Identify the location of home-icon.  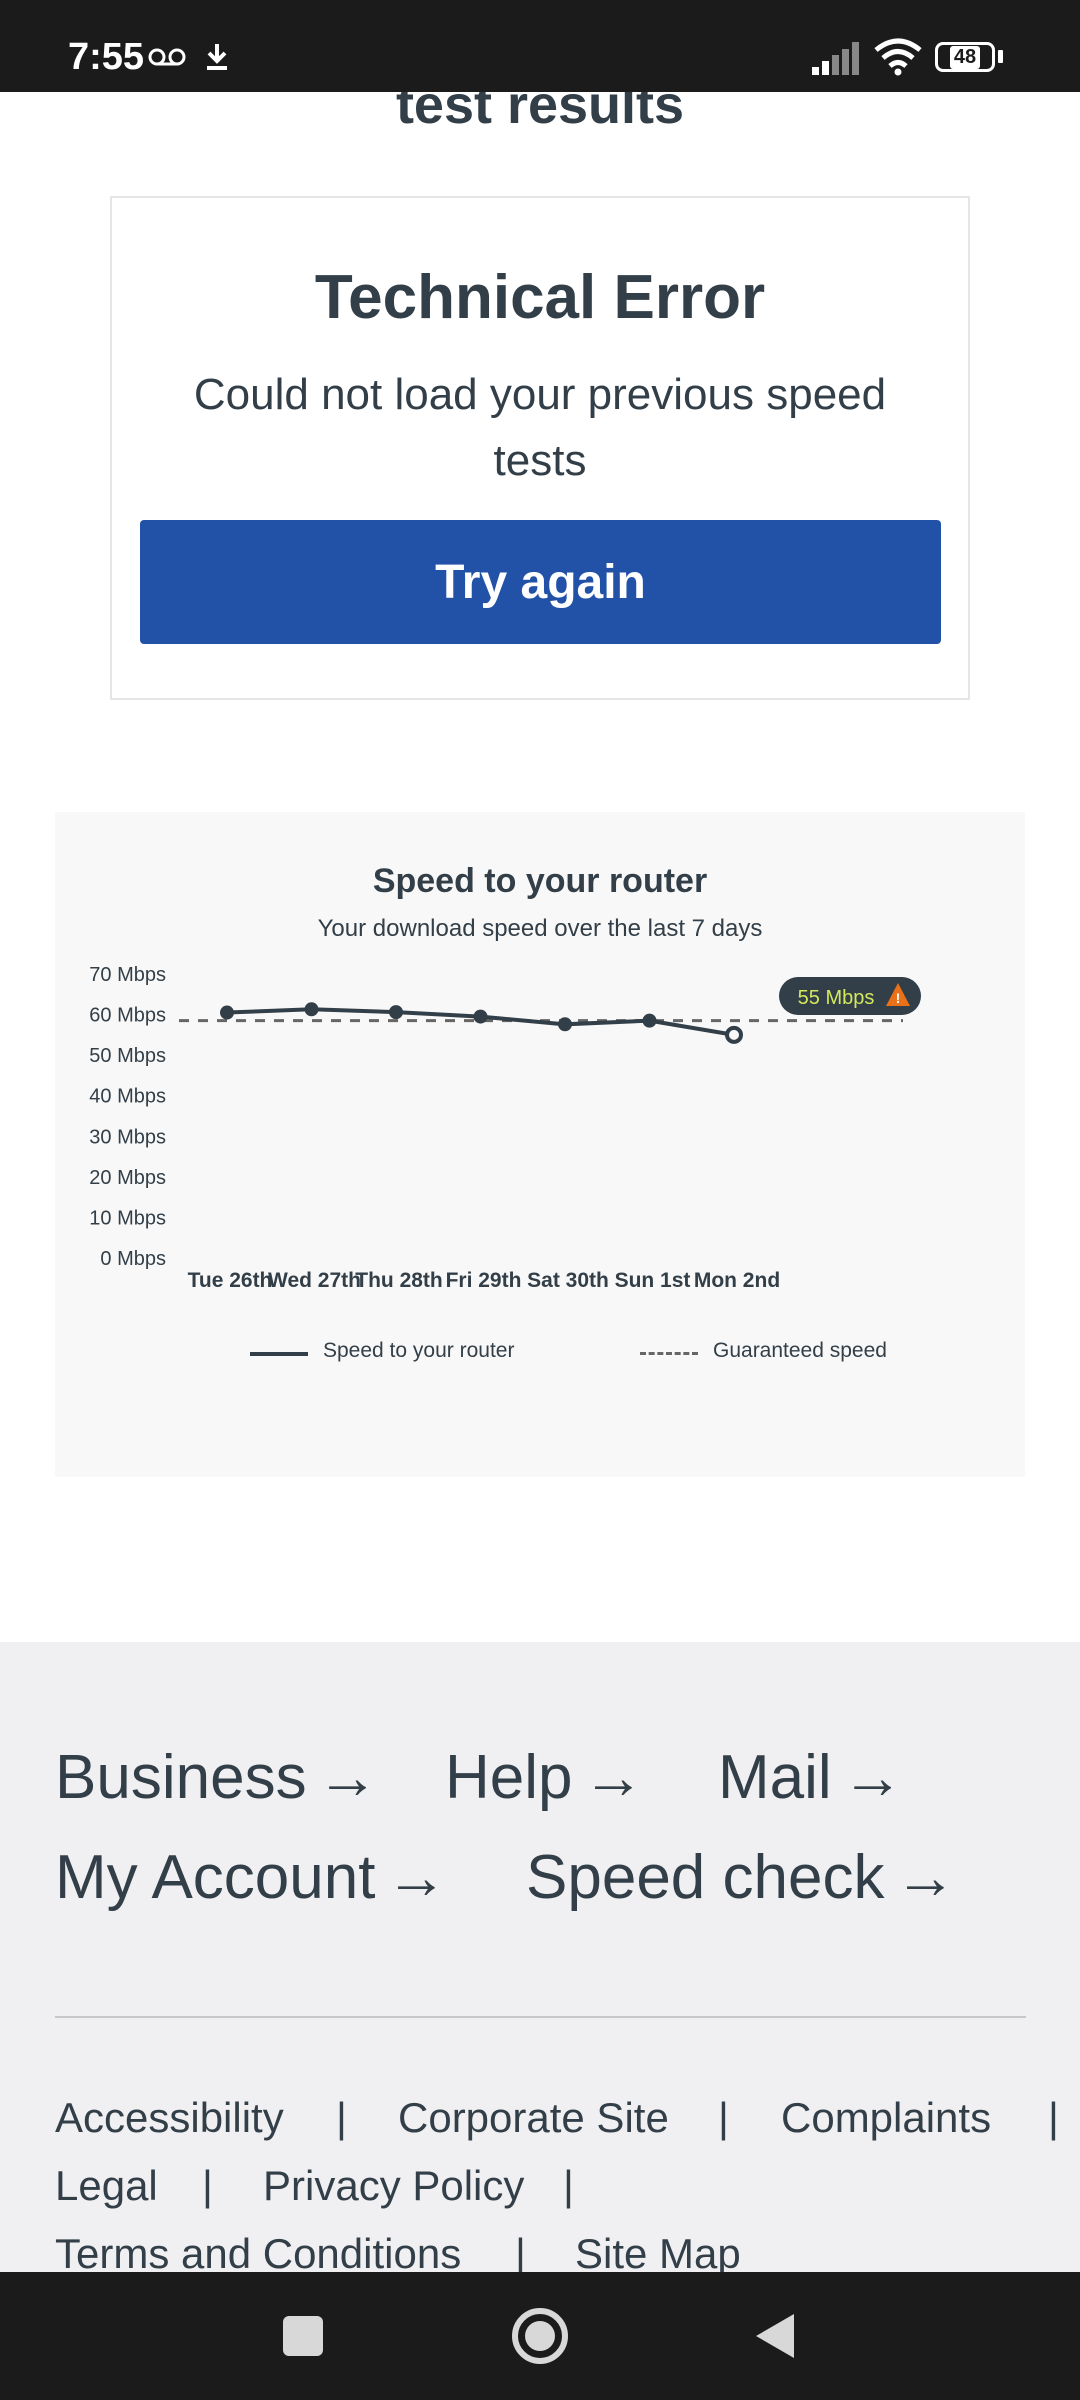
(540, 2336).